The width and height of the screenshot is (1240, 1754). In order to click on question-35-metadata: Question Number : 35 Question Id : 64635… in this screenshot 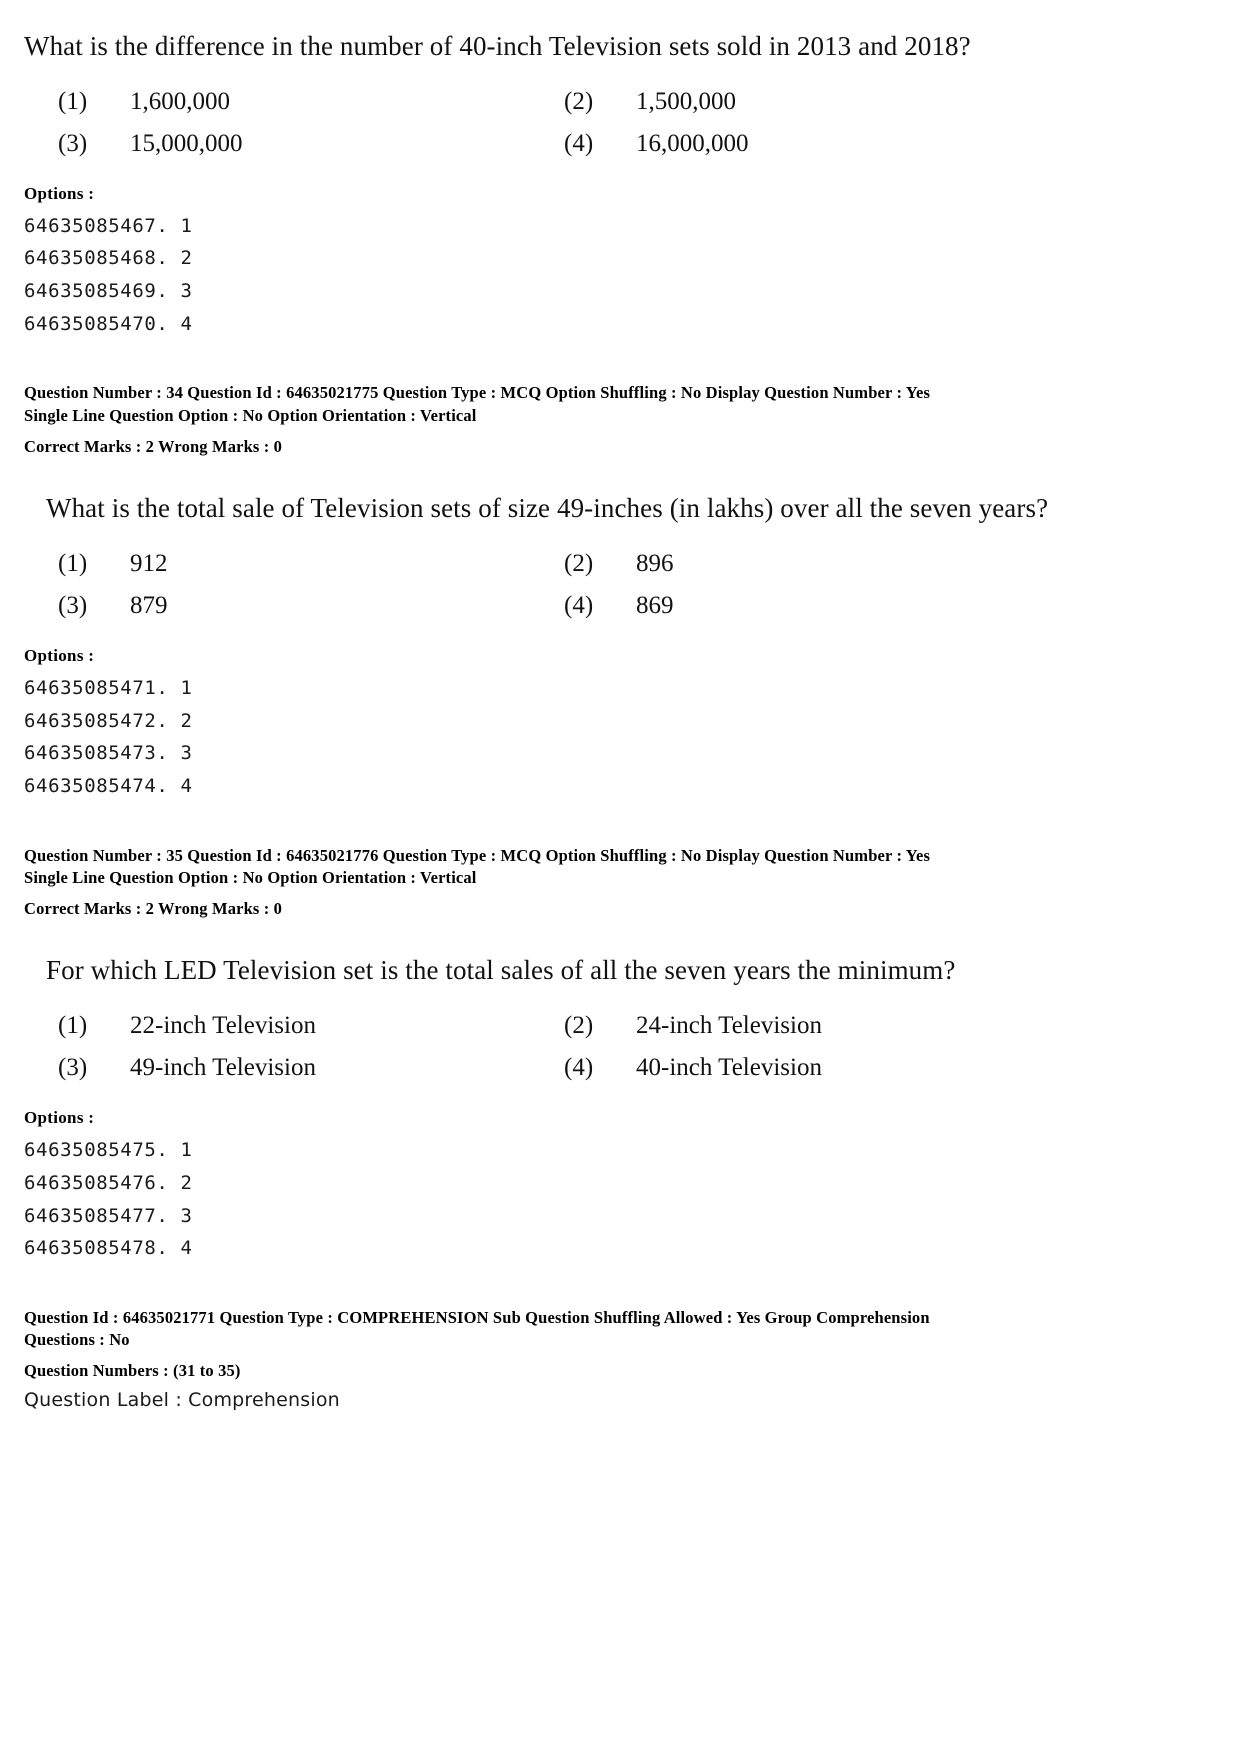, I will do `click(554, 883)`.